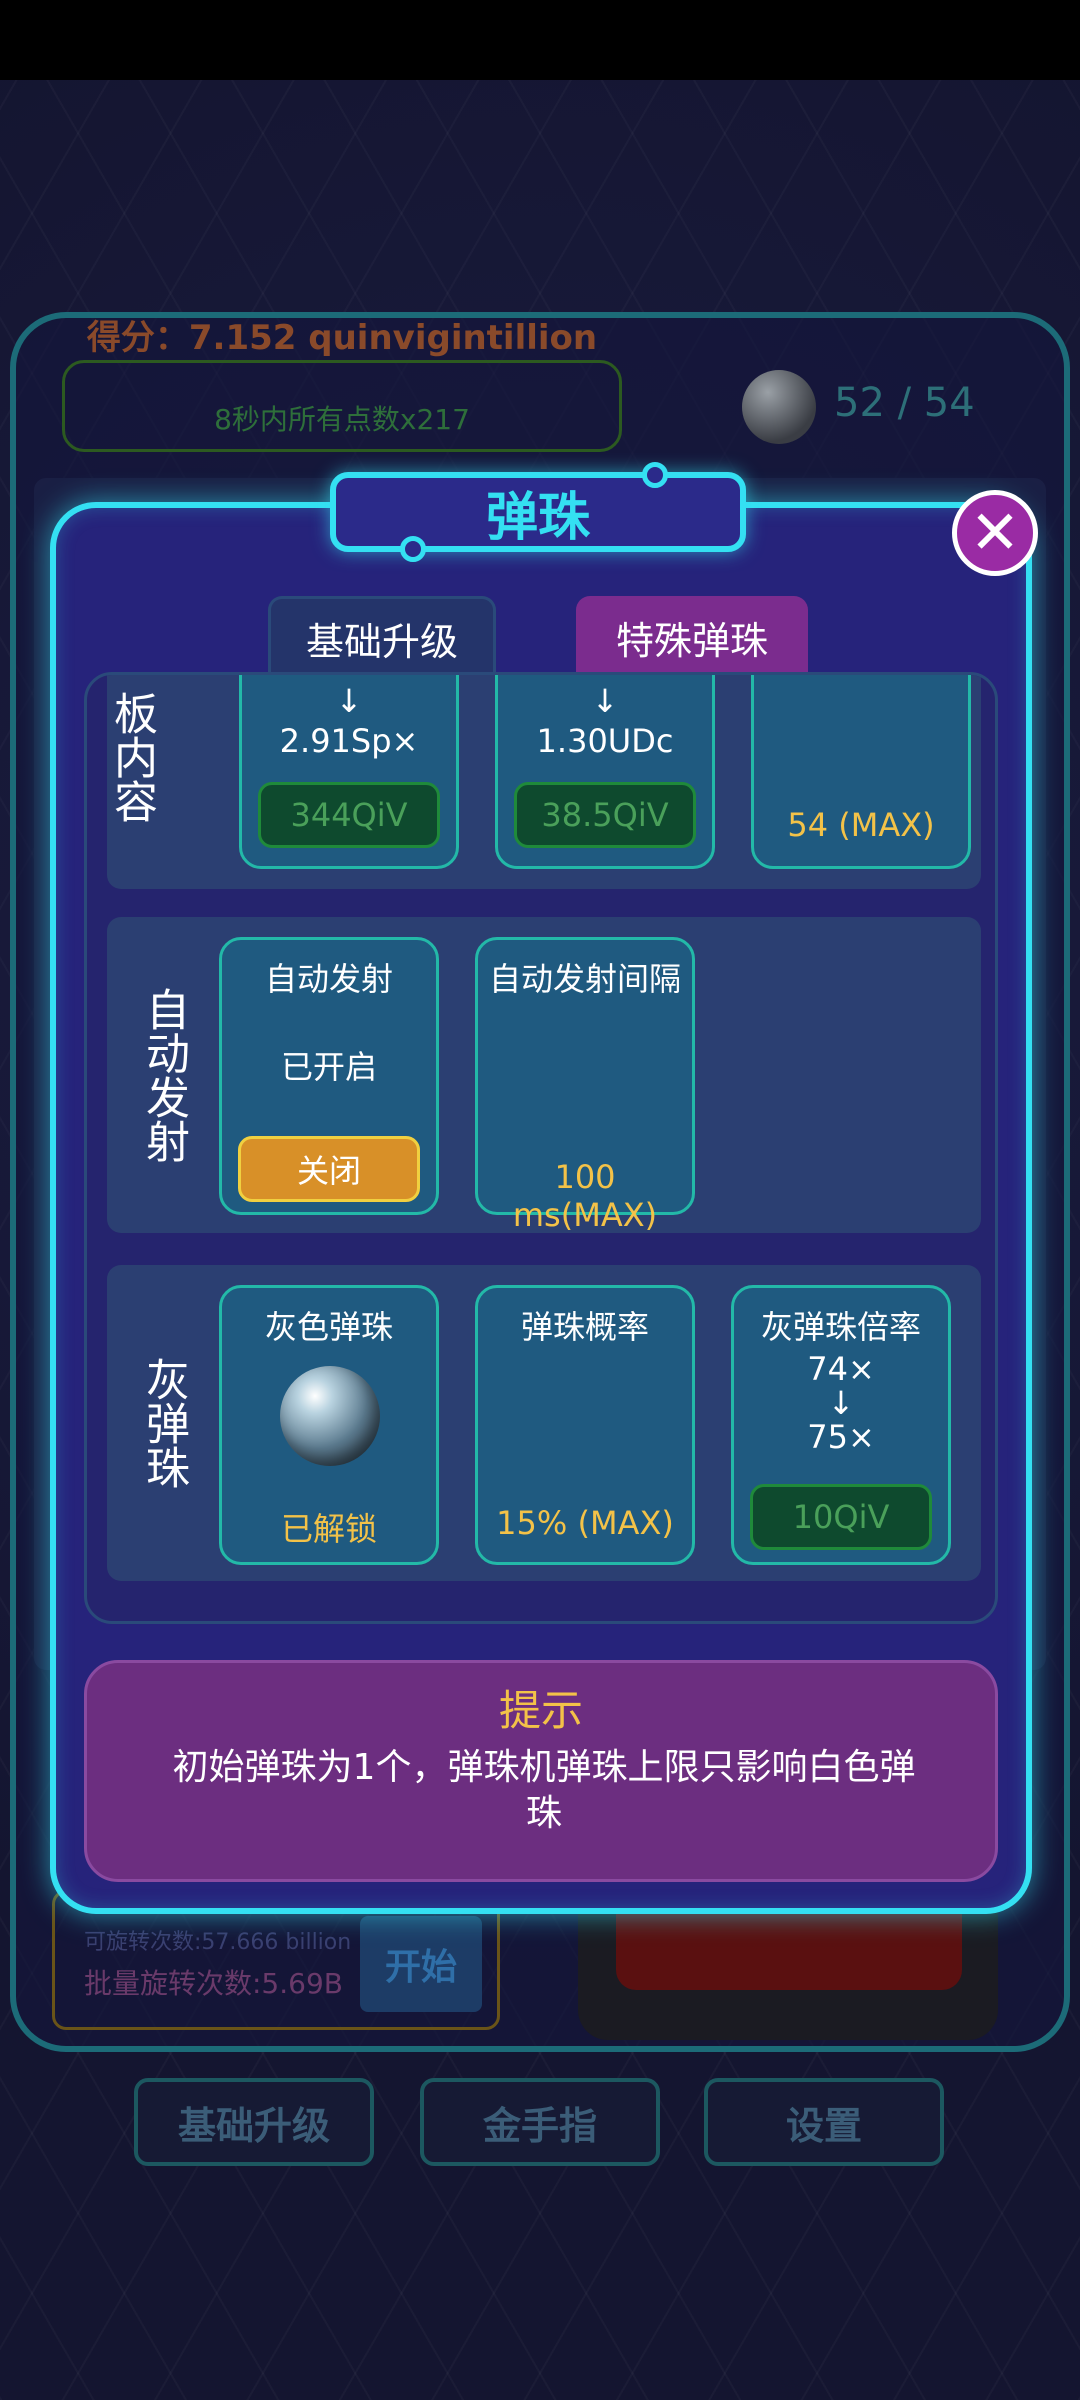 Image resolution: width=1080 pixels, height=2400 pixels. Describe the element at coordinates (421, 1964) in the screenshot. I see `start-button: 开始` at that location.